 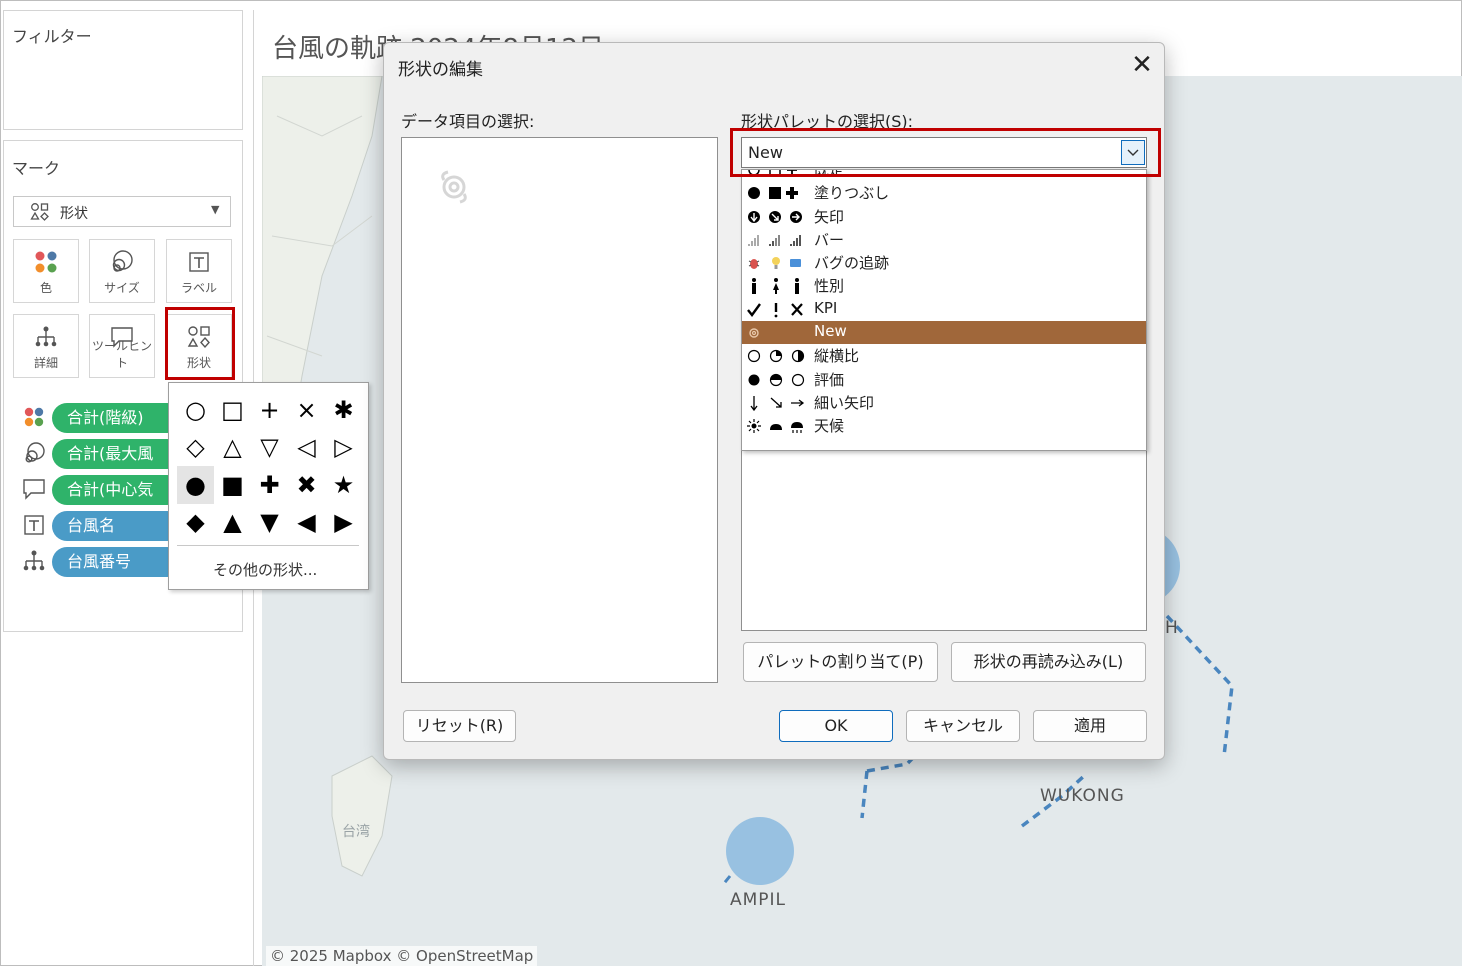 What do you see at coordinates (232, 410) in the screenshot?
I see `shape-square-open: □` at bounding box center [232, 410].